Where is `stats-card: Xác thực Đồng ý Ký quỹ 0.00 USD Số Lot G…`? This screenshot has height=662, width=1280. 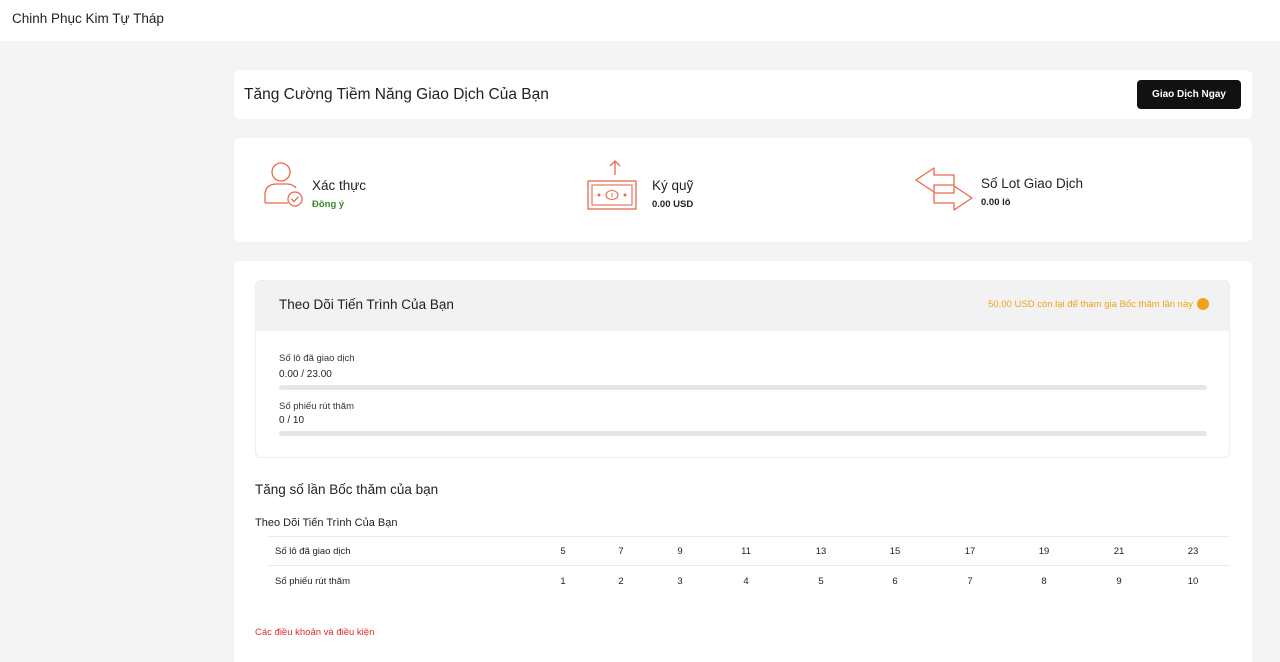
stats-card: Xác thực Đồng ý Ký quỹ 0.00 USD Số Lot G… is located at coordinates (743, 190).